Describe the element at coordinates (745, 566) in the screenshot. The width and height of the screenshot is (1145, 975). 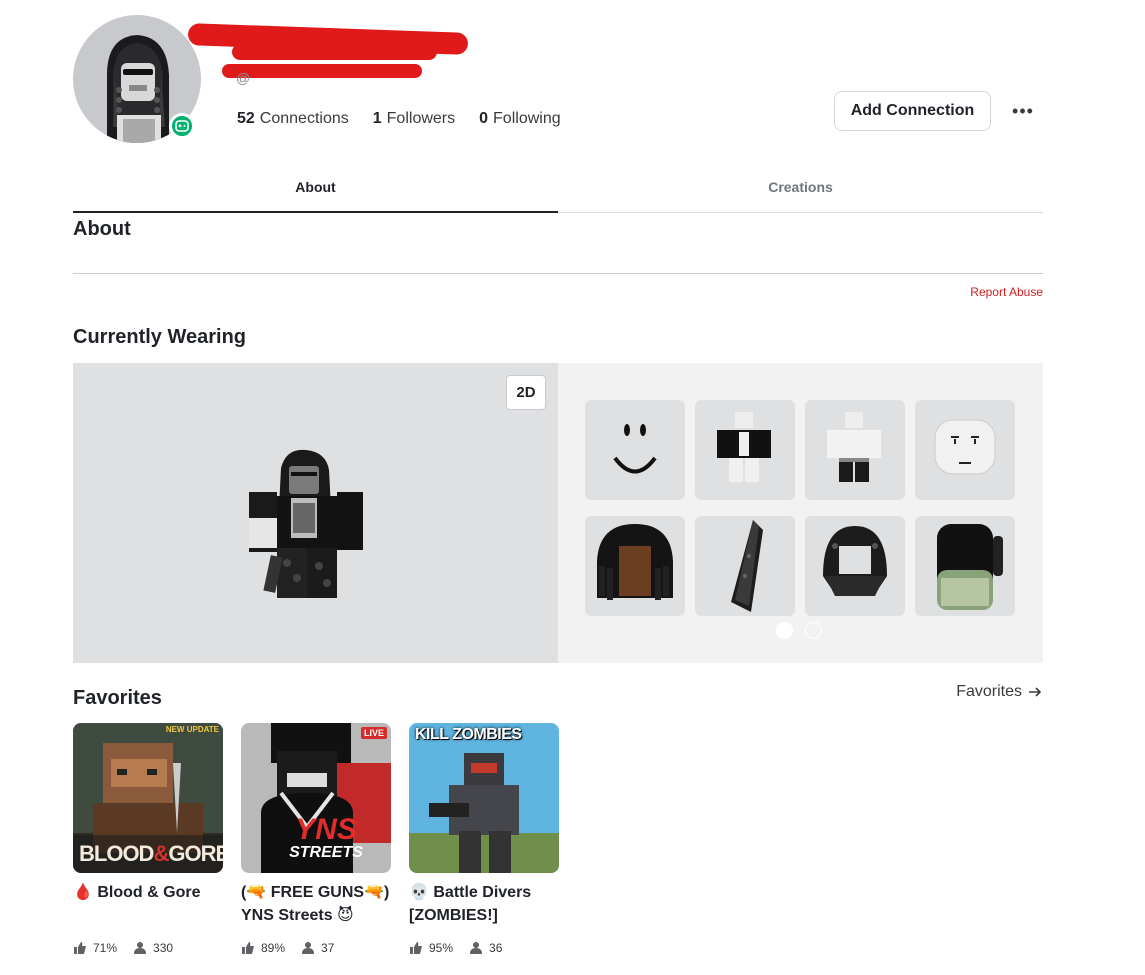
I see `scarf-item-icon` at that location.